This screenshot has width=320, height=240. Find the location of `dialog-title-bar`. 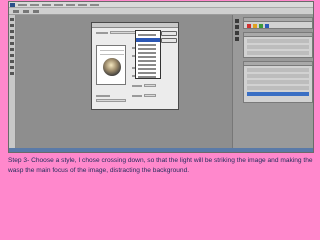

dialog-title-bar is located at coordinates (135, 25).